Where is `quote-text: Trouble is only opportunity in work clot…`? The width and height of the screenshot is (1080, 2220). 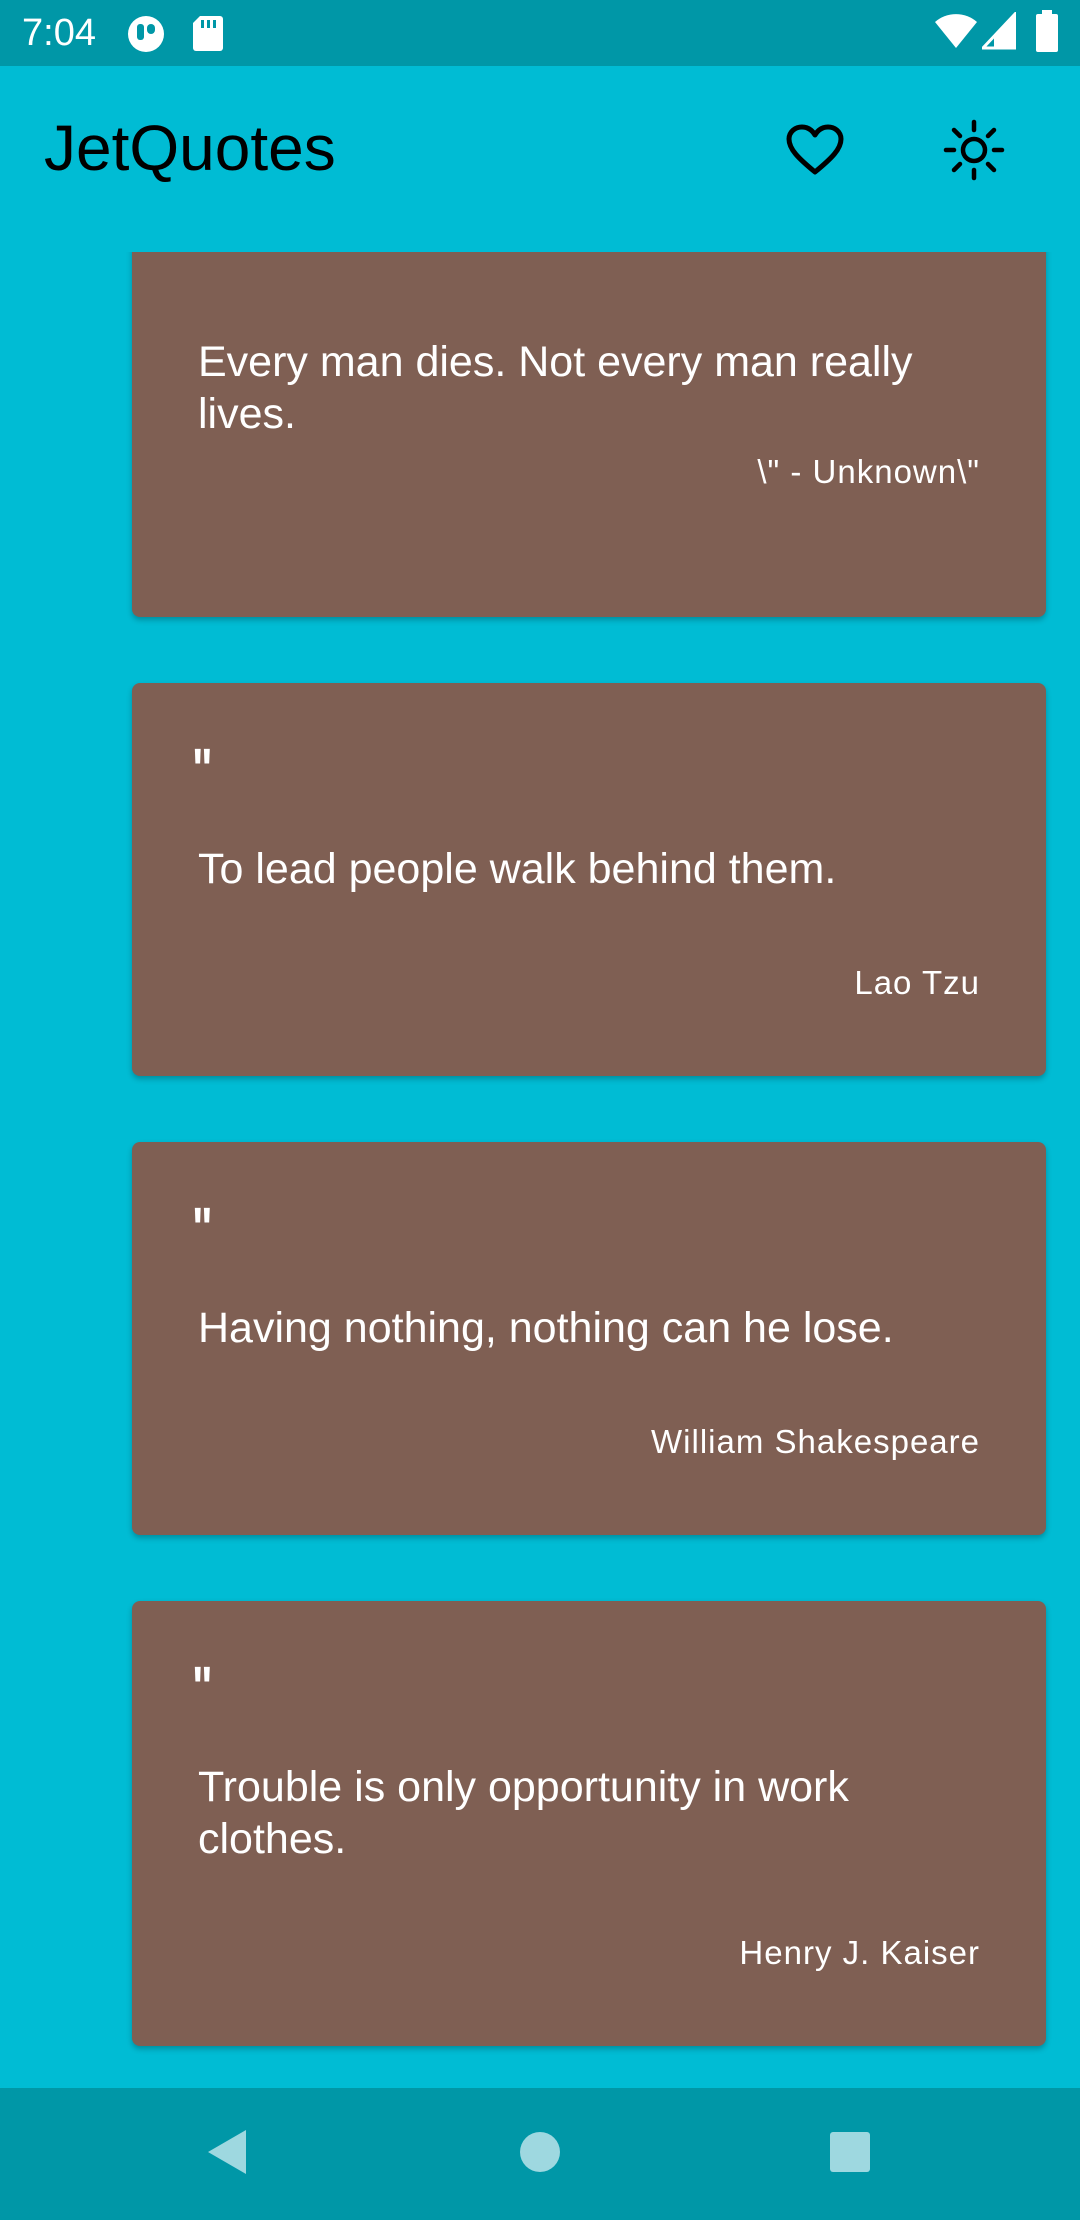 quote-text: Trouble is only opportunity in work clot… is located at coordinates (523, 1813).